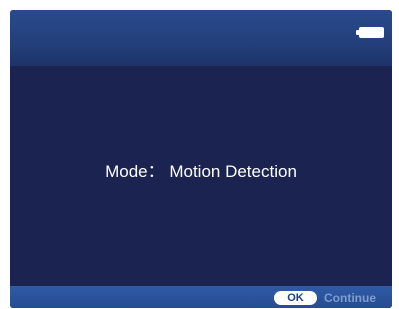 This screenshot has width=399, height=309. I want to click on bottom-bar: OK Continue, so click(201, 297).